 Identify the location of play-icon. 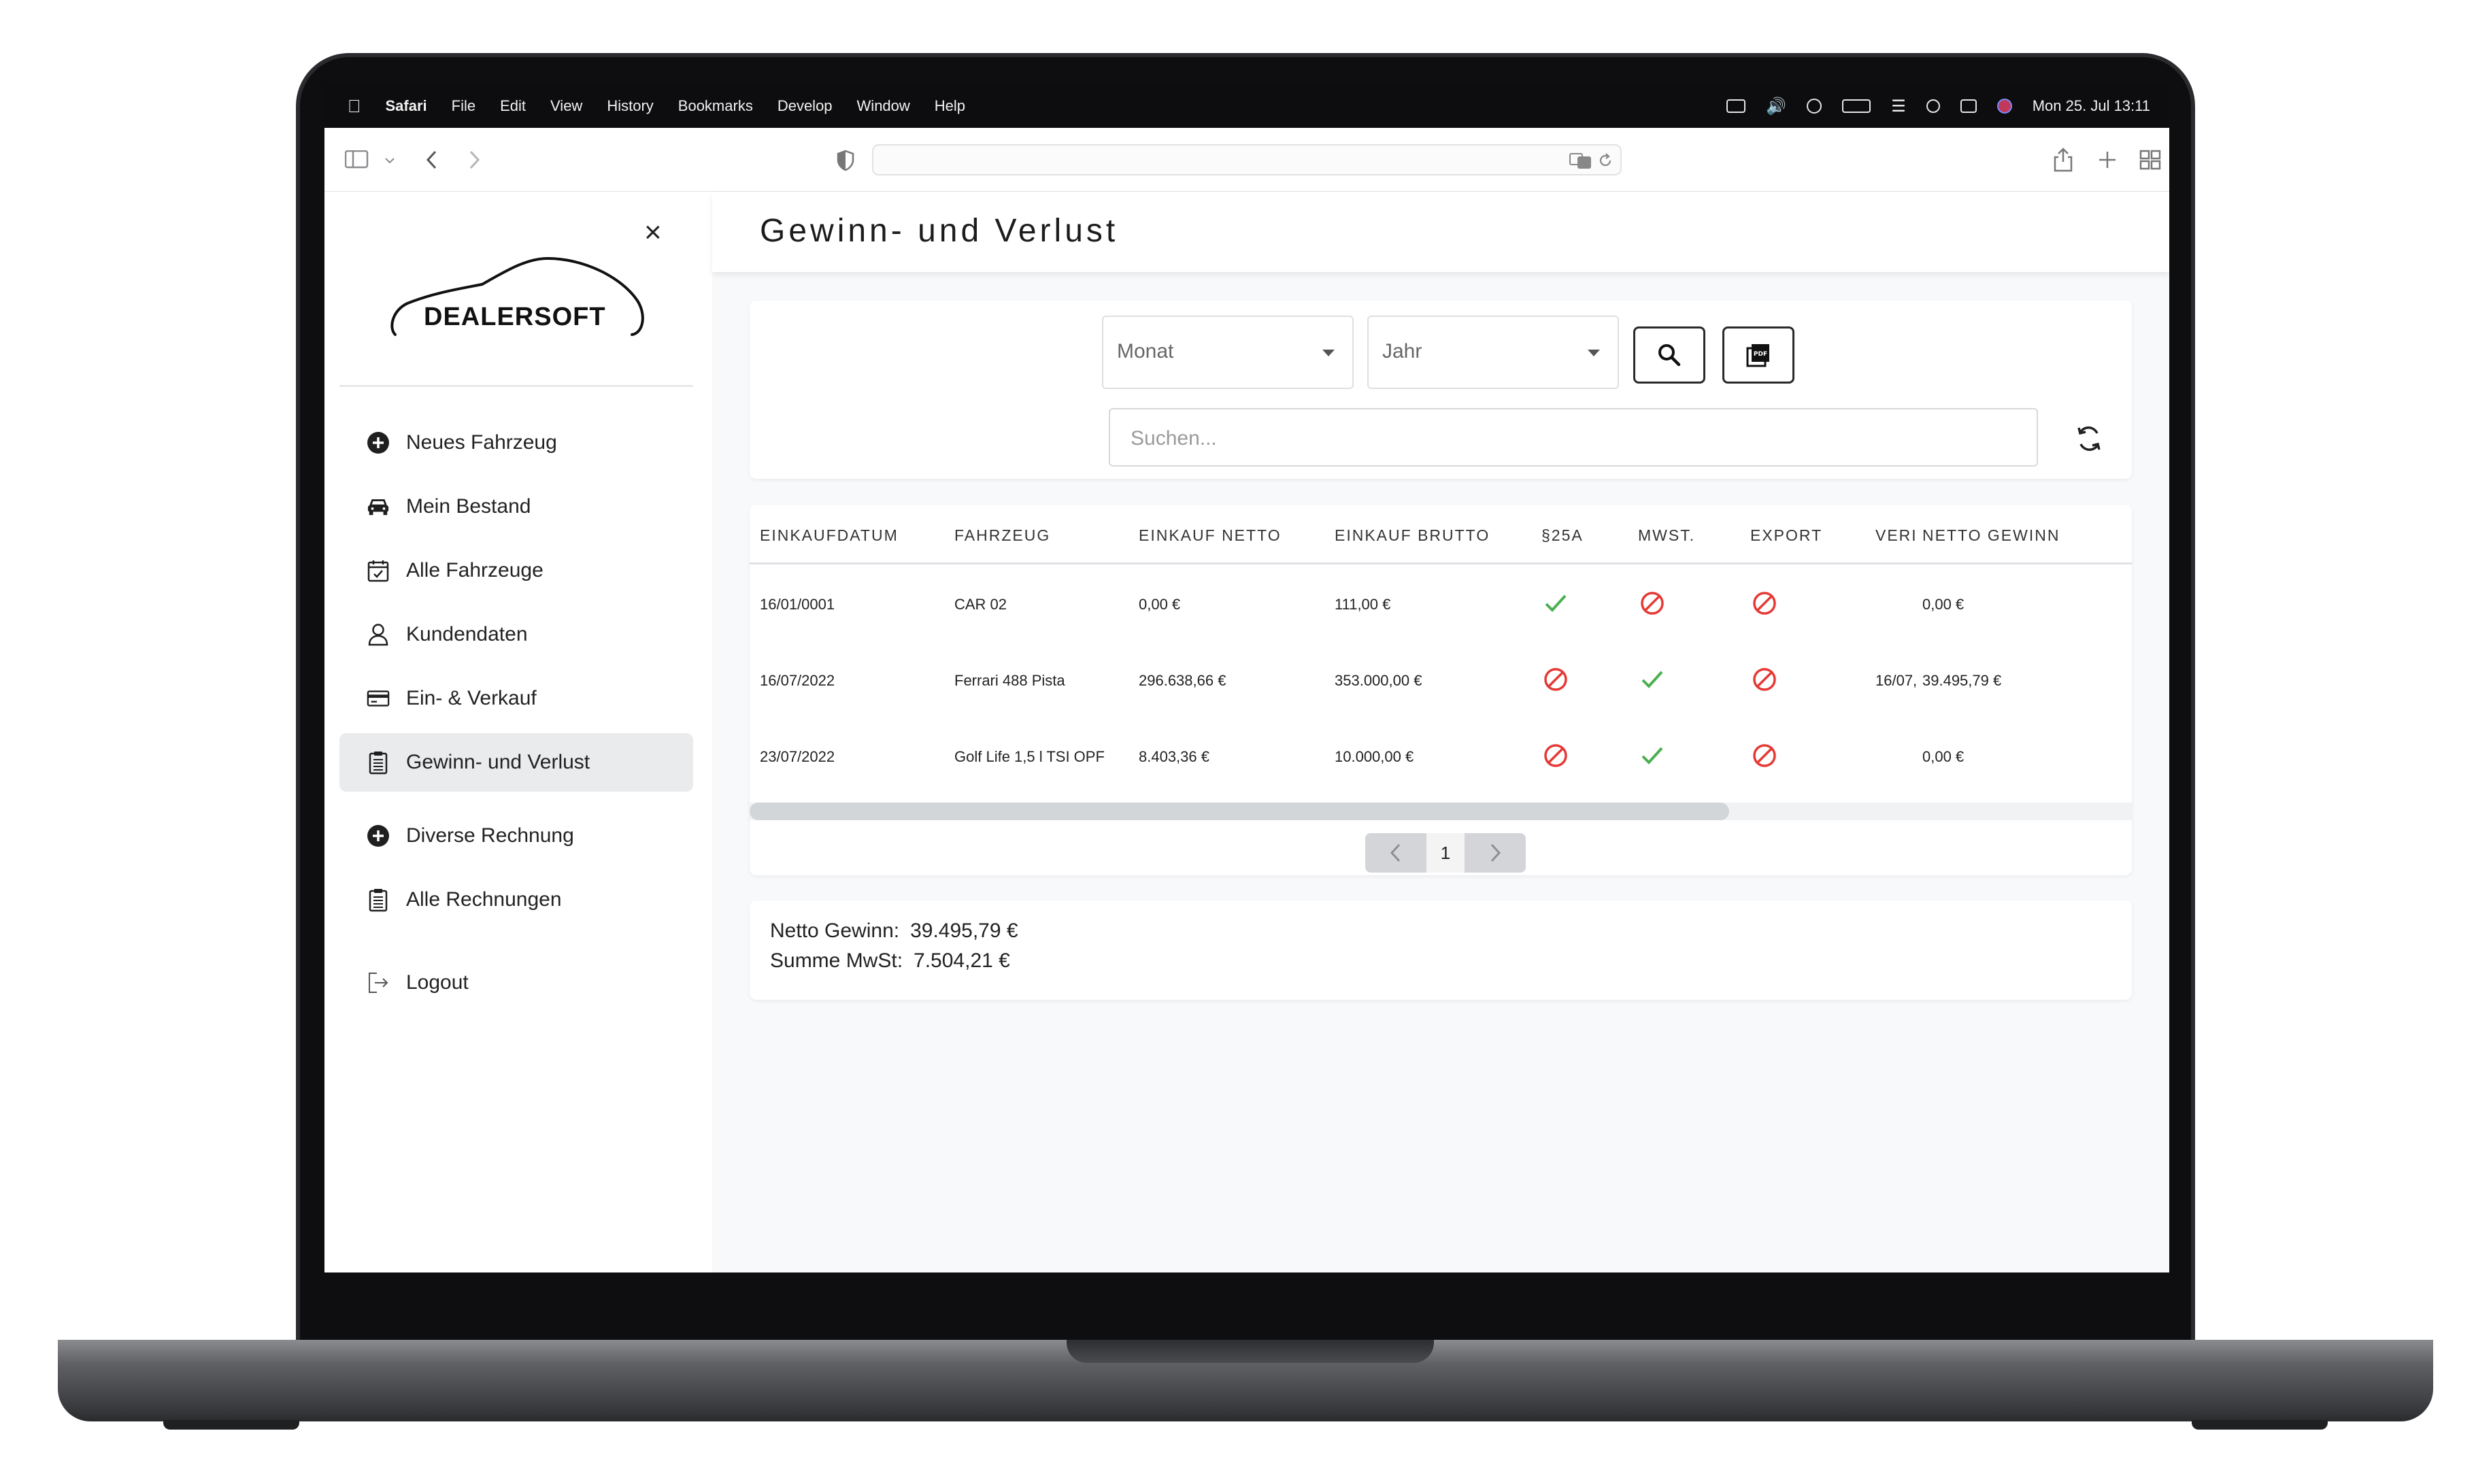
(1815, 107).